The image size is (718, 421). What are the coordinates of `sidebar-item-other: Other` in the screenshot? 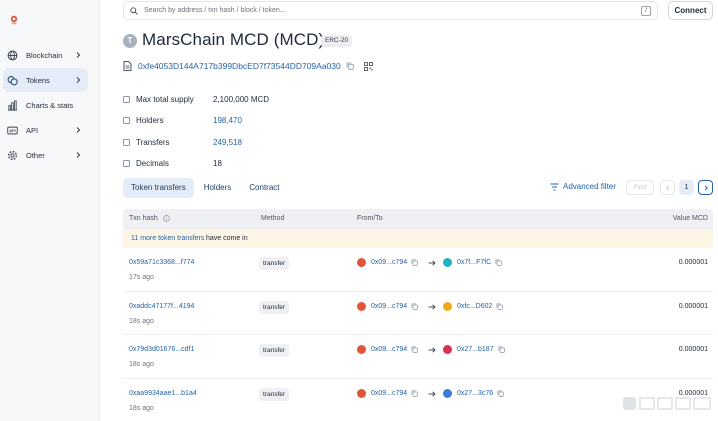 It's located at (45, 155).